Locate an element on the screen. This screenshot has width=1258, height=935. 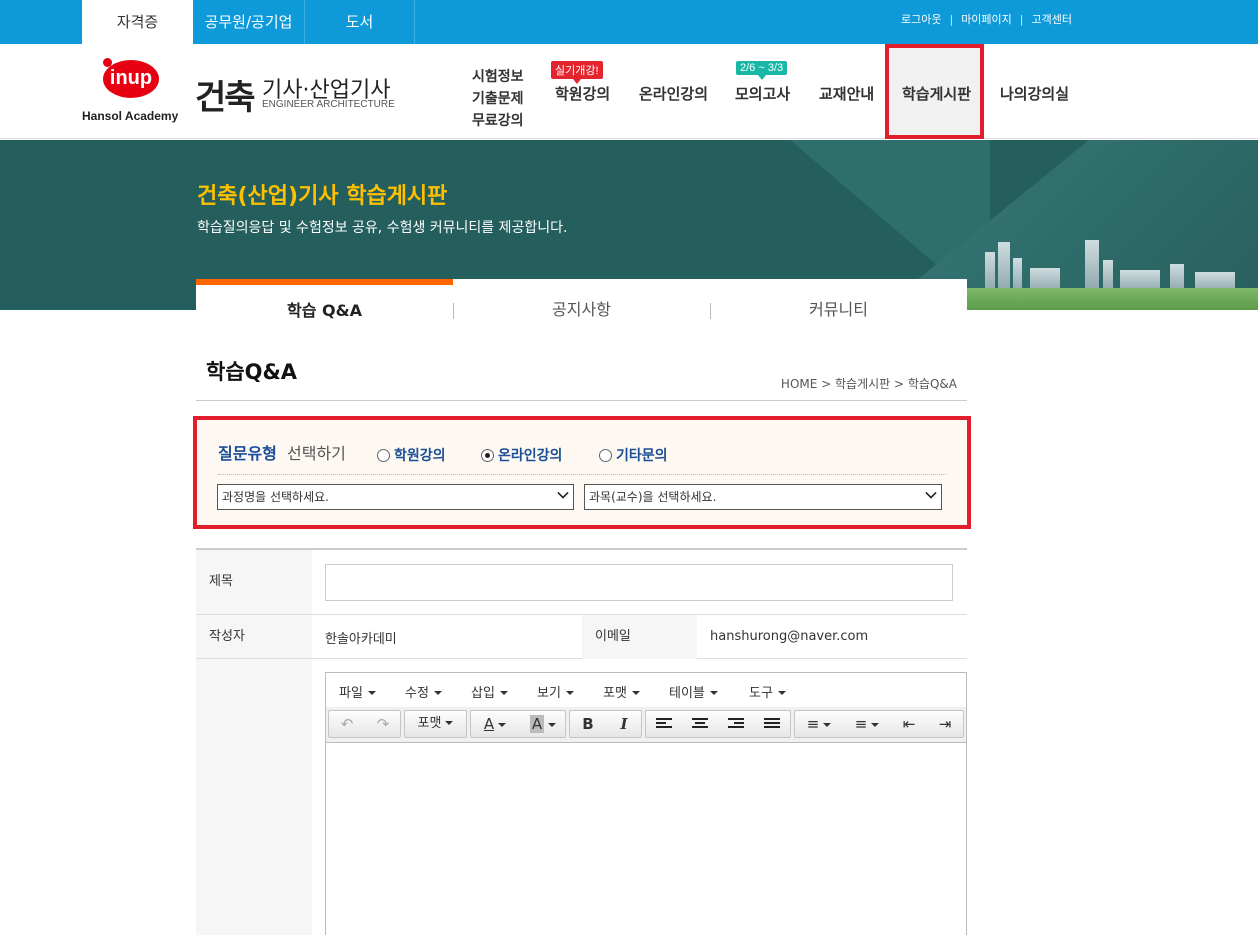
nav-my-classroom: 나의강의실 is located at coordinates (1034, 93).